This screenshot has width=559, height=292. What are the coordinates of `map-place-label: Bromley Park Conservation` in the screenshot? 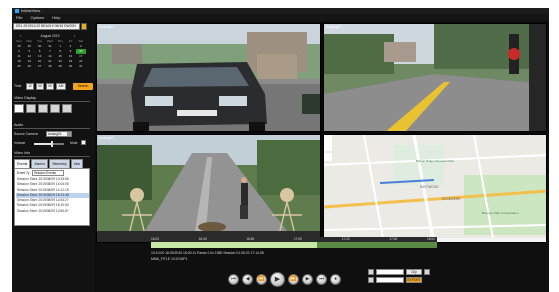 It's located at (500, 213).